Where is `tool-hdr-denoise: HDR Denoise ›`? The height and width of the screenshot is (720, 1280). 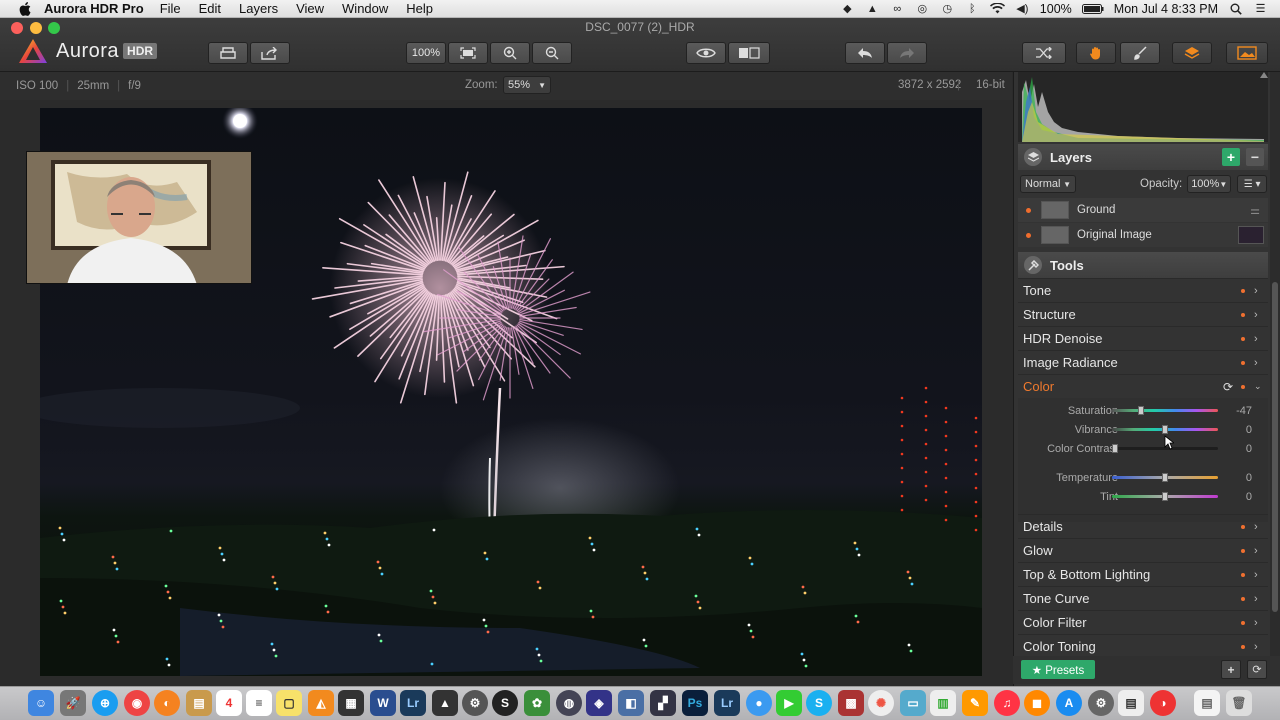 tool-hdr-denoise: HDR Denoise › is located at coordinates (1143, 338).